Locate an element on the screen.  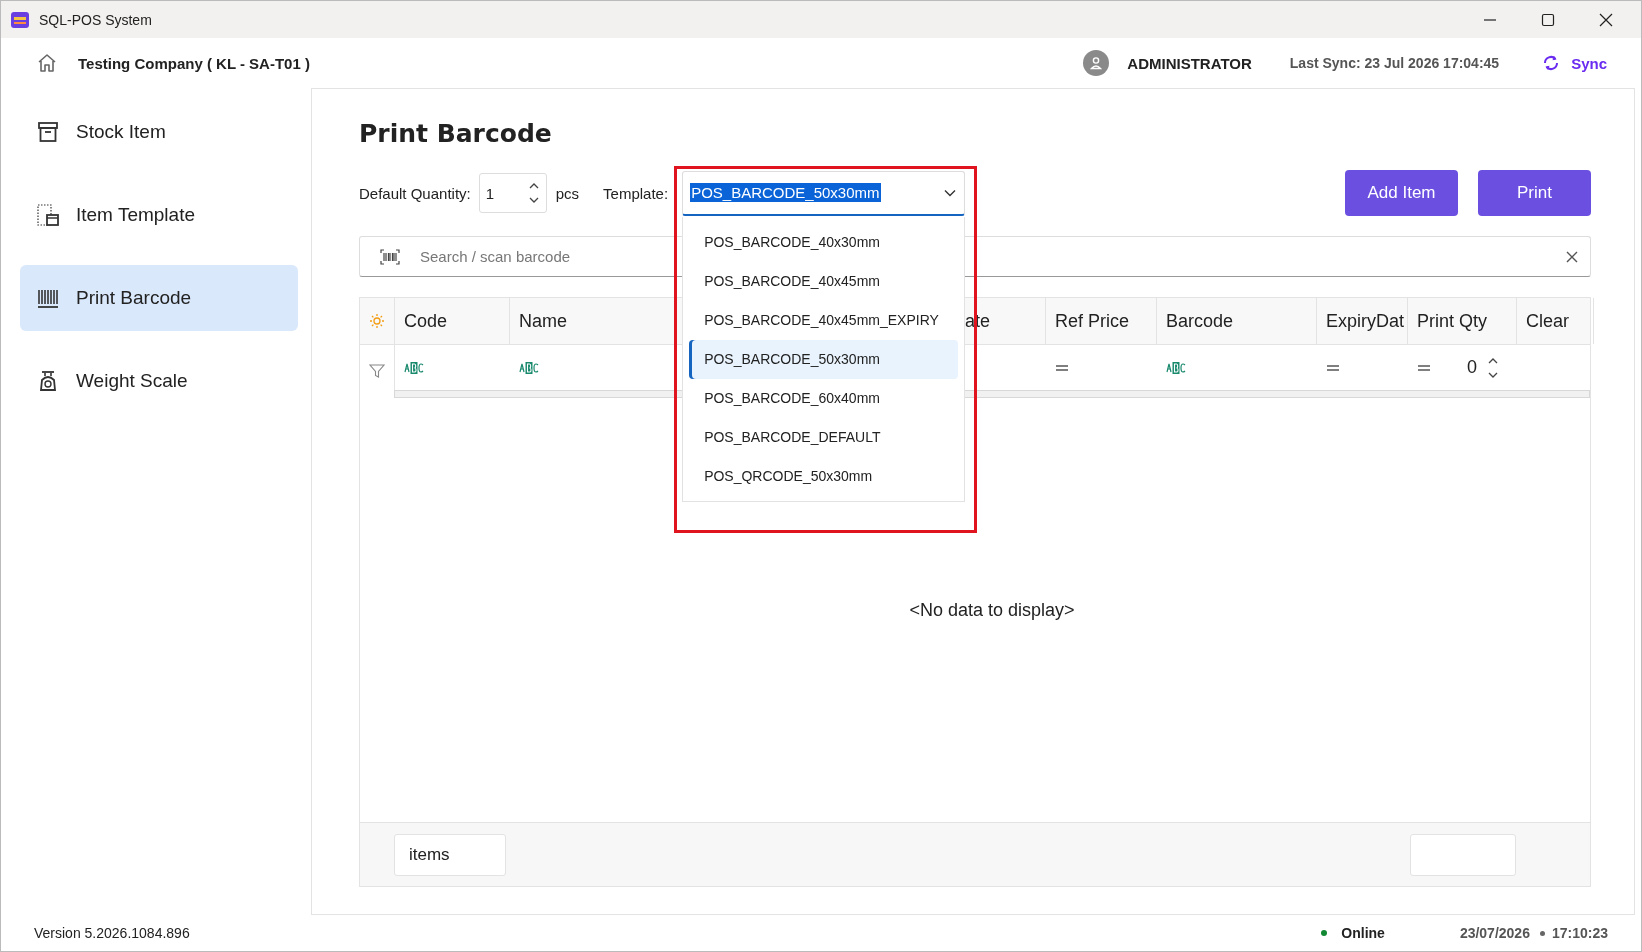
chevron-down-icon is located at coordinates (950, 192).